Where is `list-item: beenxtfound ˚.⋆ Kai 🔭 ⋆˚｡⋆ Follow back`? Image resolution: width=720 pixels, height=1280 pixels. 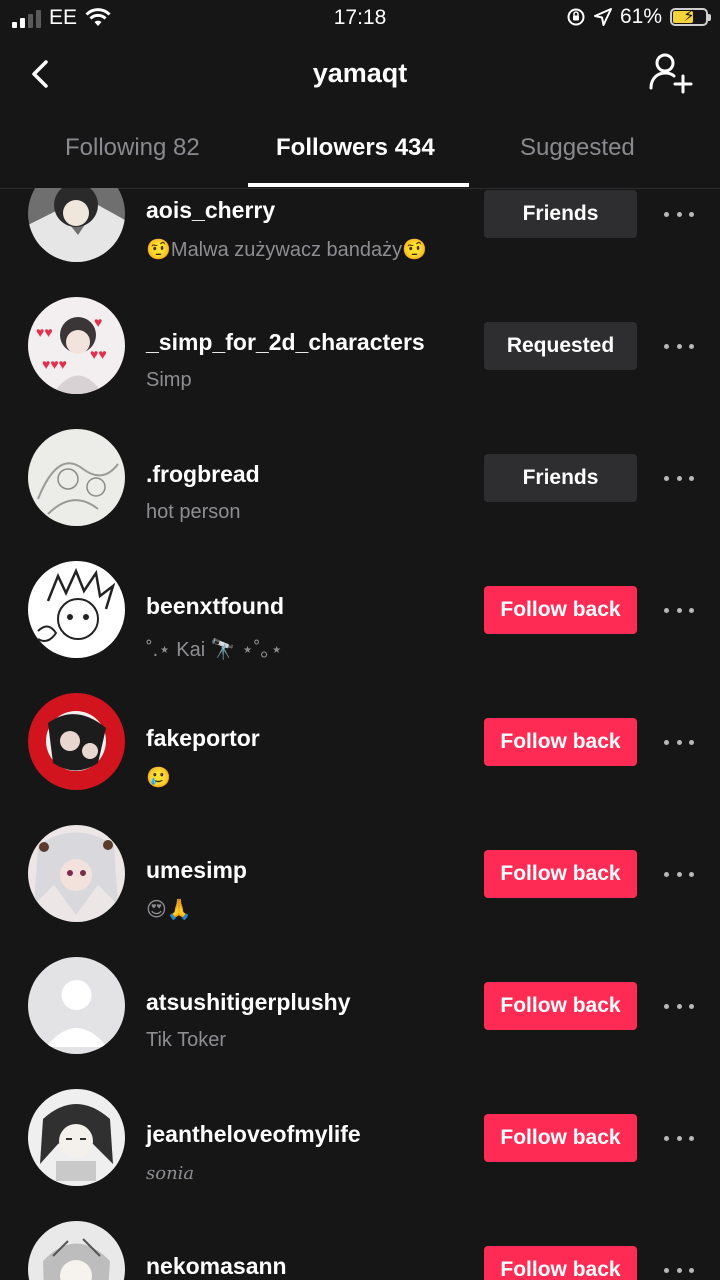
list-item: beenxtfound ˚.⋆ Kai 🔭 ⋆˚｡⋆ Follow back is located at coordinates (360, 602).